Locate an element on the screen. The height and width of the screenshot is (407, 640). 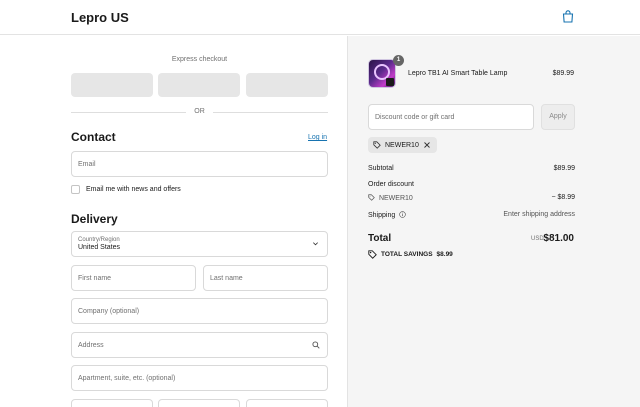
newsletter-checkbox is located at coordinates (75, 189).